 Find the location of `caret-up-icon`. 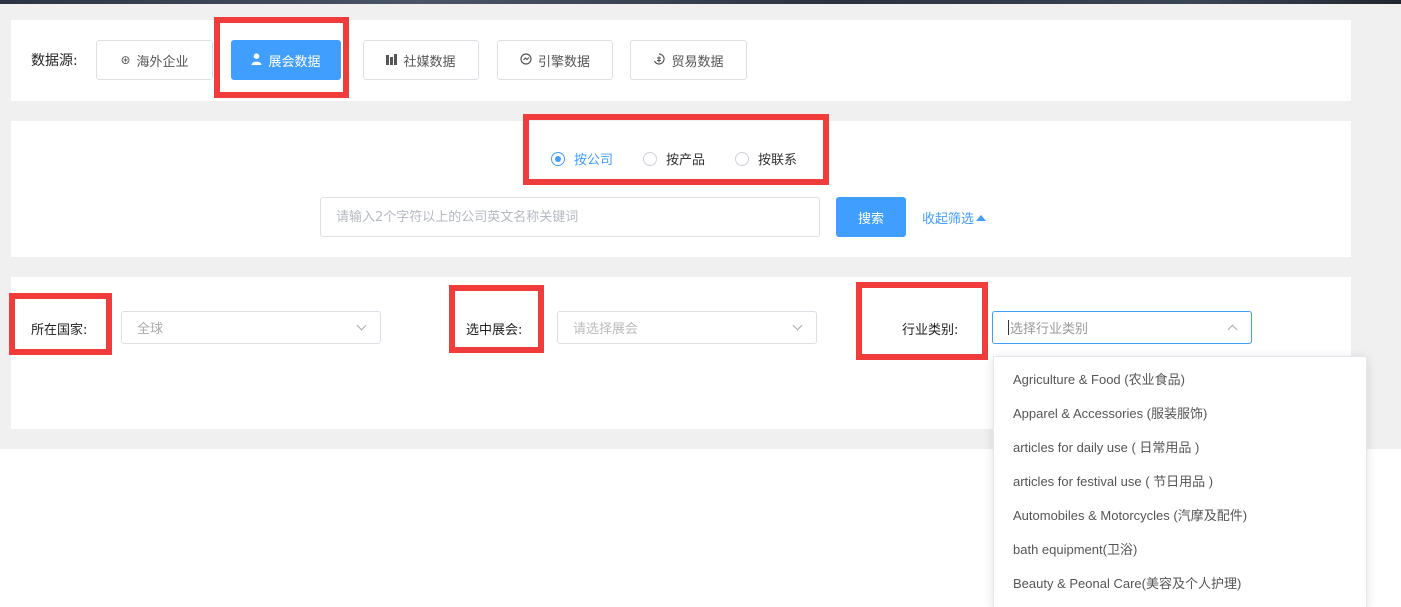

caret-up-icon is located at coordinates (981, 217).